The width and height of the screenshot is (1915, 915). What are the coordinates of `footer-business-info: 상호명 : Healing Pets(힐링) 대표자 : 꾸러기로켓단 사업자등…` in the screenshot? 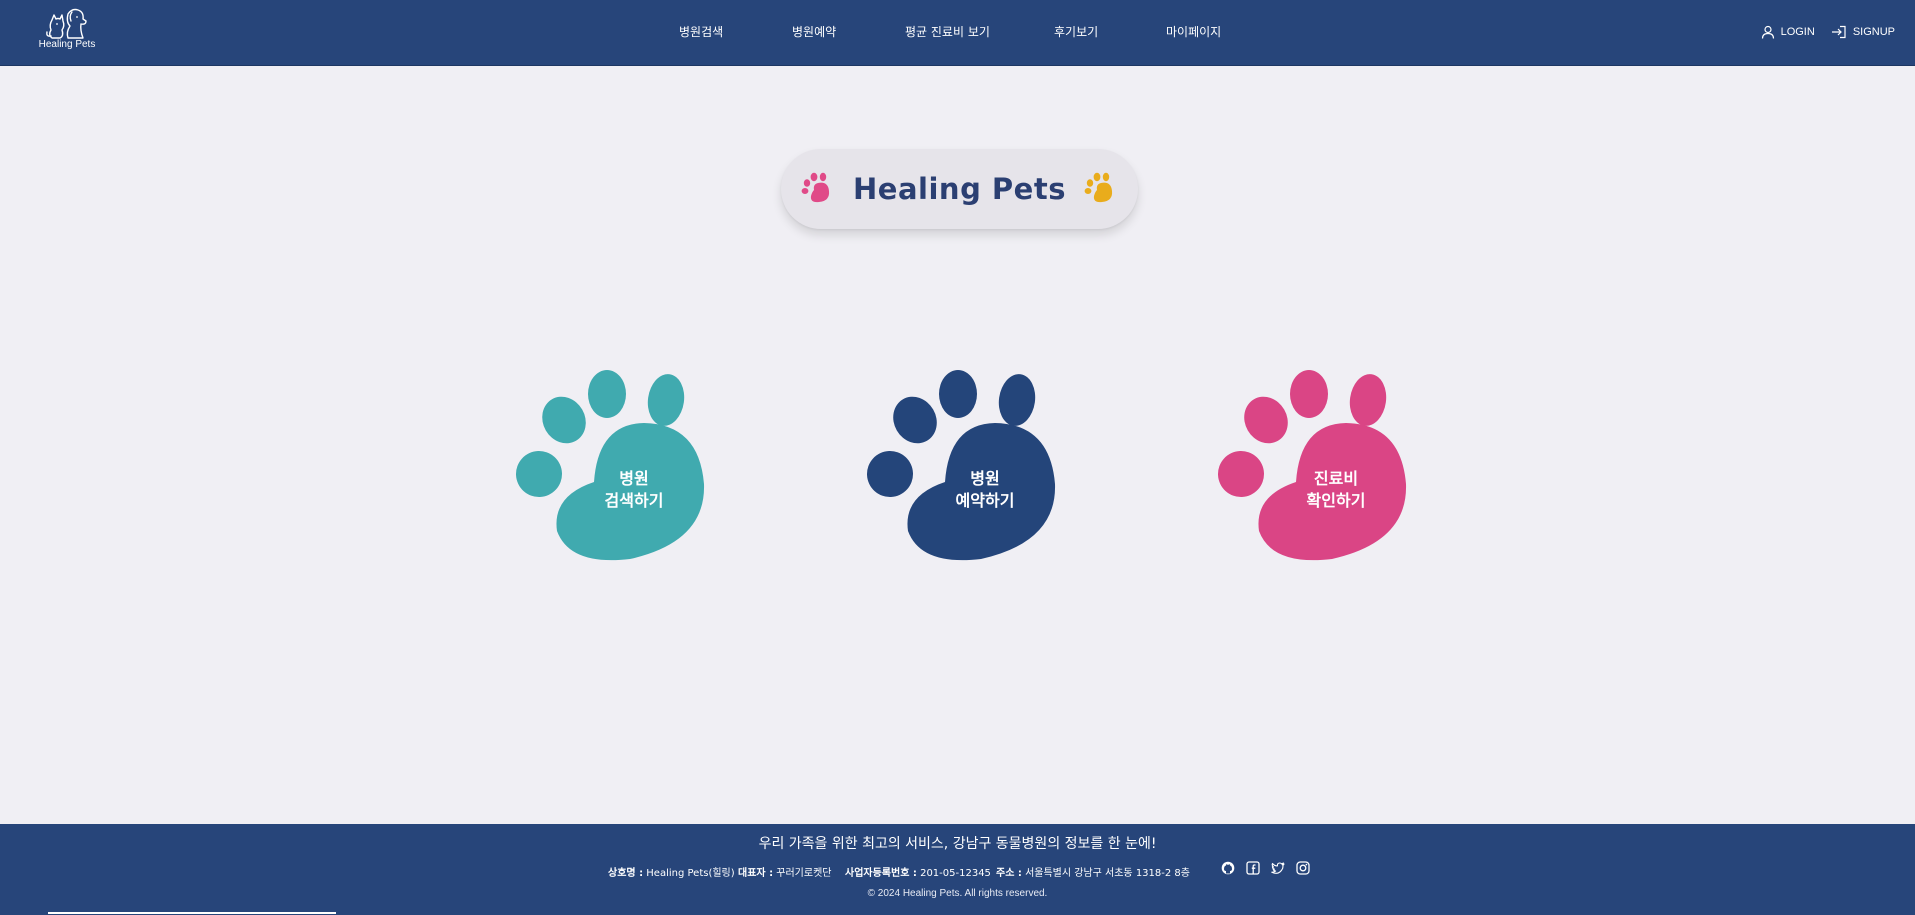 It's located at (957, 872).